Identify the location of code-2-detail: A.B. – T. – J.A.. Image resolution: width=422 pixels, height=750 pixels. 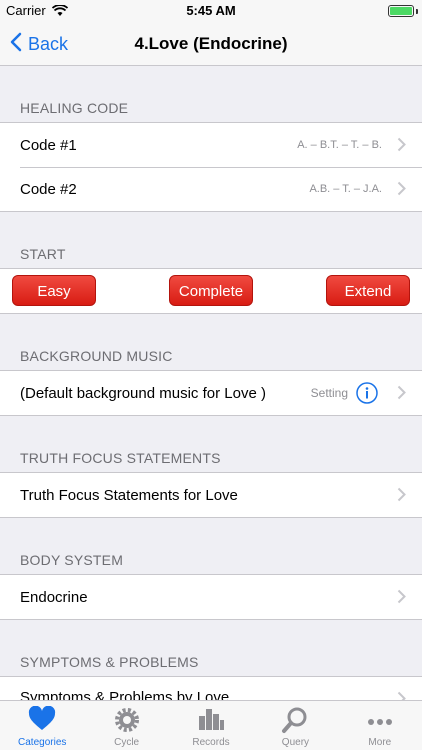
(345, 189).